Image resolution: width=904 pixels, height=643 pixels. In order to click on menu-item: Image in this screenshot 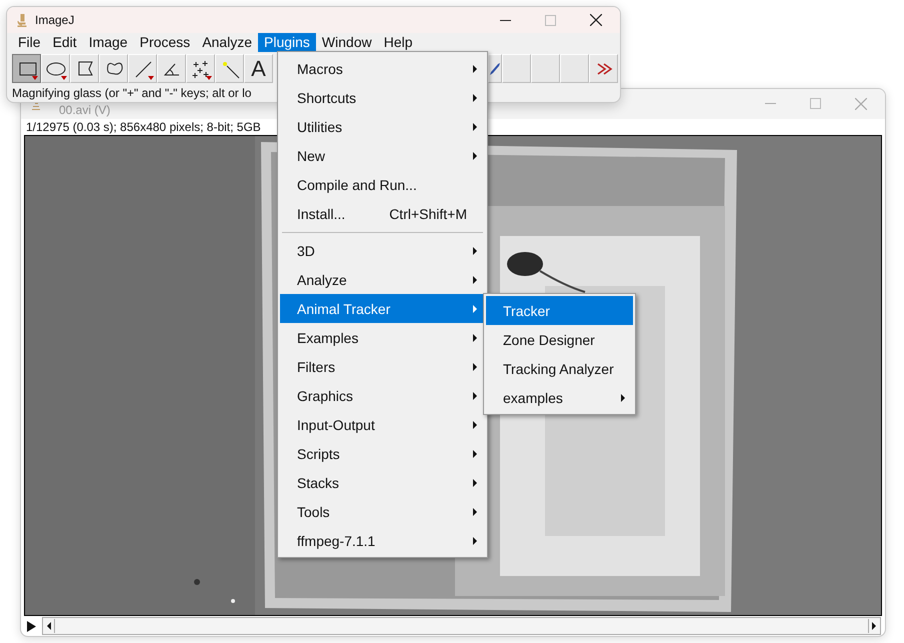, I will do `click(108, 42)`.